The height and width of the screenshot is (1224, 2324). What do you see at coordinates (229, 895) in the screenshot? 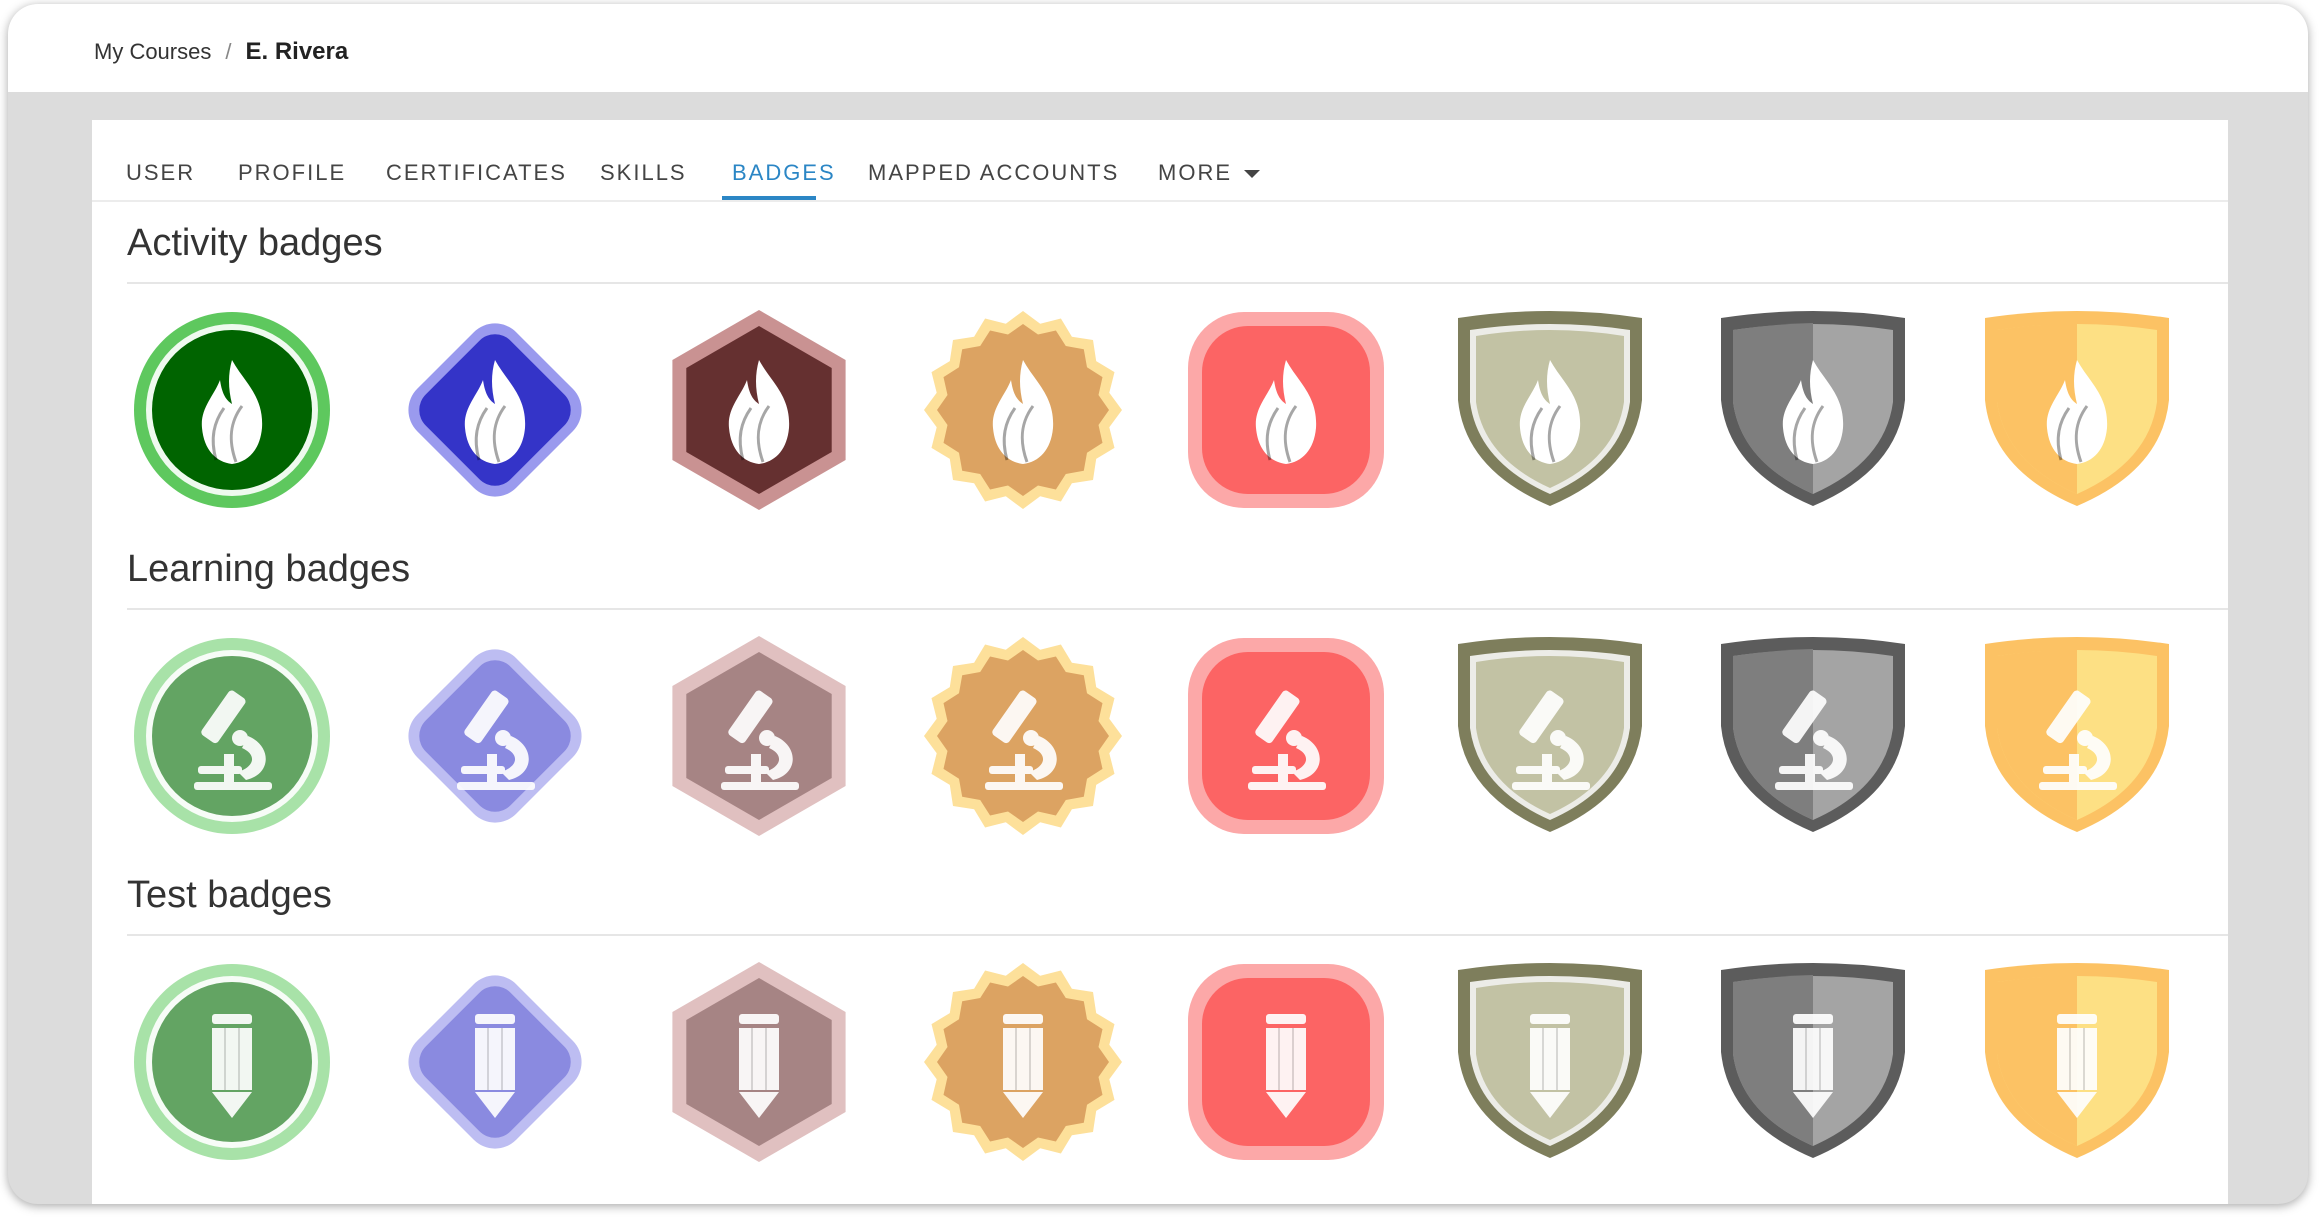
I see `section-title-test: Test badges` at bounding box center [229, 895].